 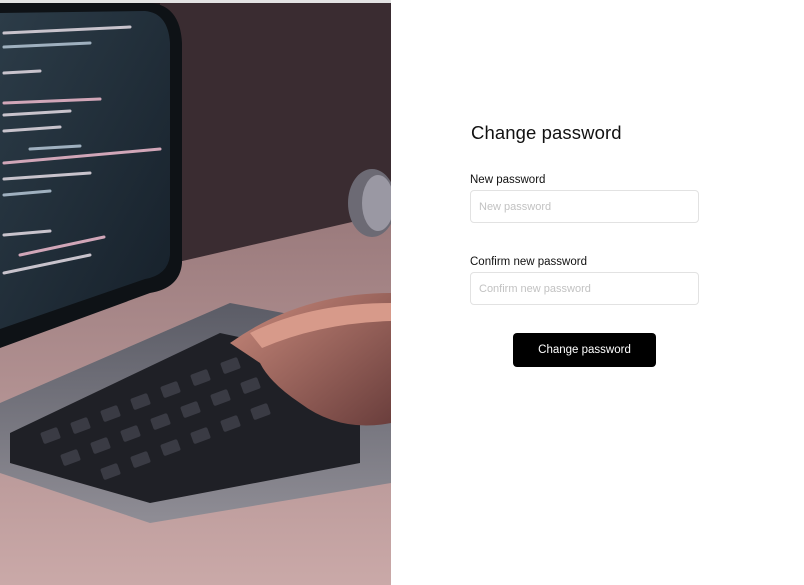 What do you see at coordinates (584, 206) in the screenshot?
I see `new-password-input` at bounding box center [584, 206].